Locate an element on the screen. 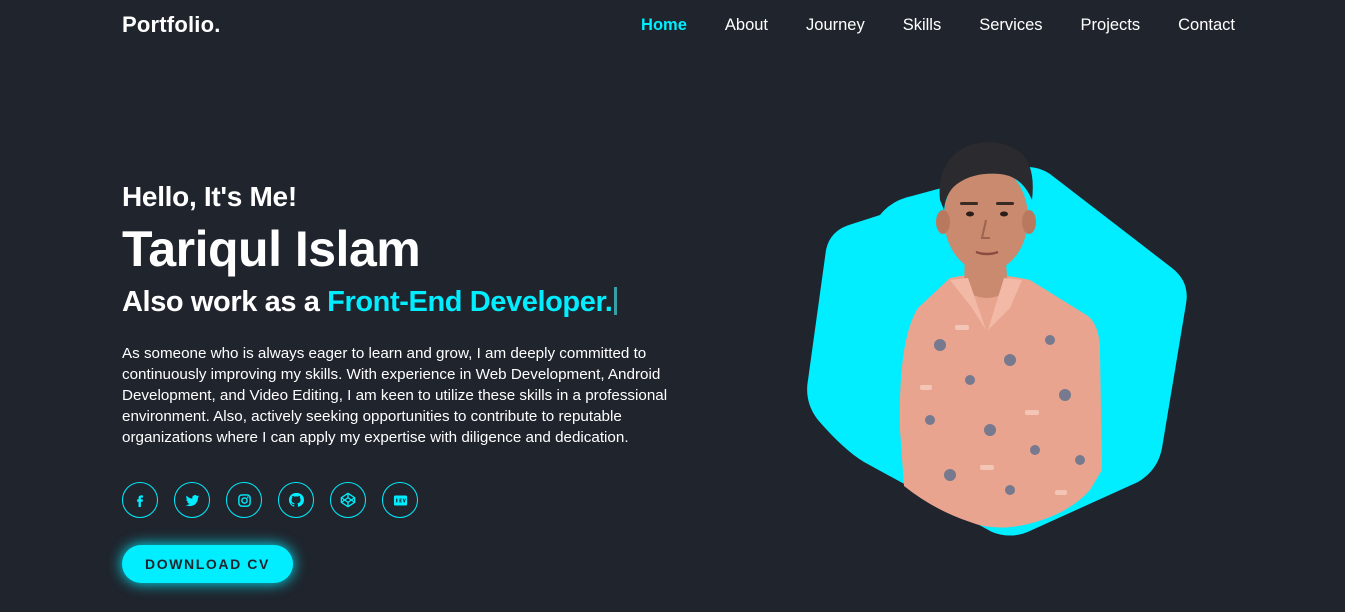 This screenshot has width=1345, height=612. codepen-link is located at coordinates (348, 500).